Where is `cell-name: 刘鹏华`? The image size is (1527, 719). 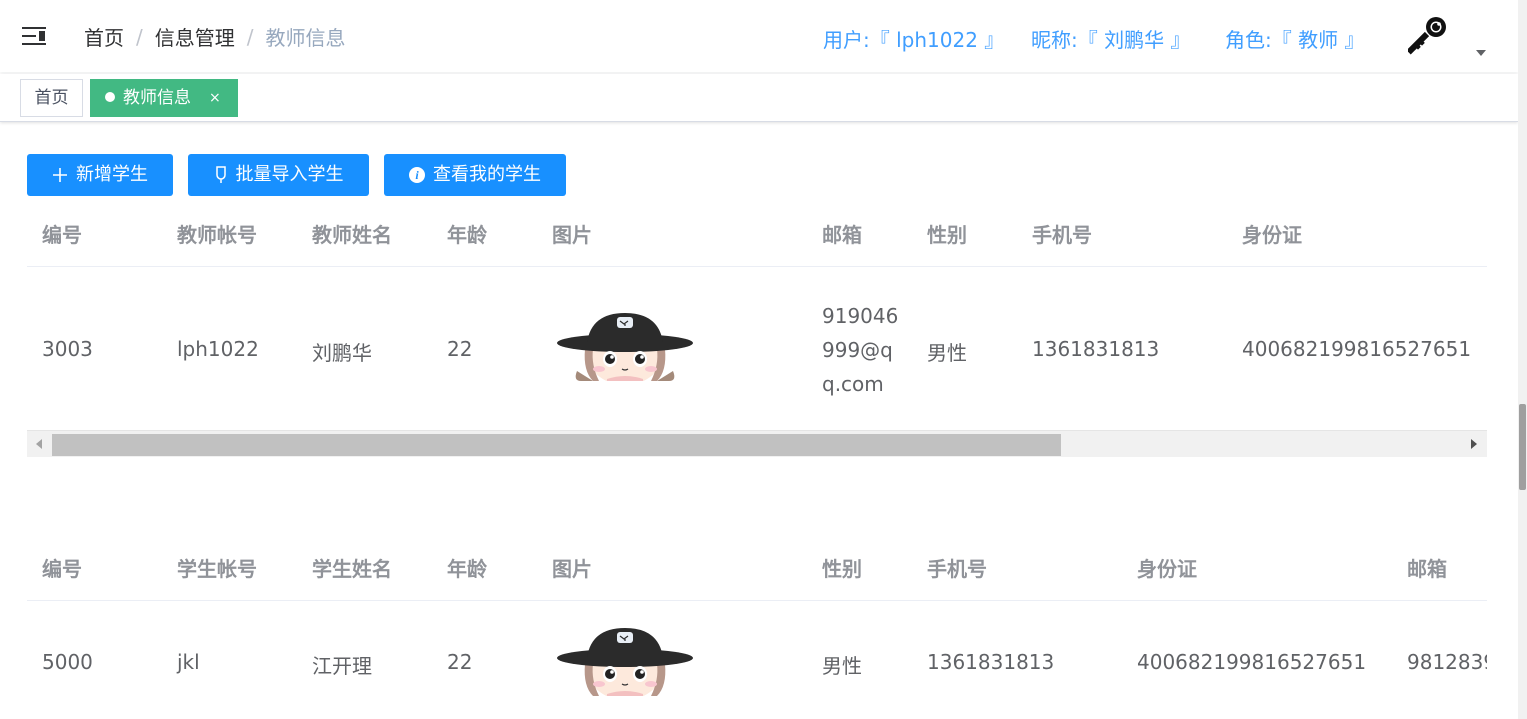
cell-name: 刘鹏华 is located at coordinates (342, 353).